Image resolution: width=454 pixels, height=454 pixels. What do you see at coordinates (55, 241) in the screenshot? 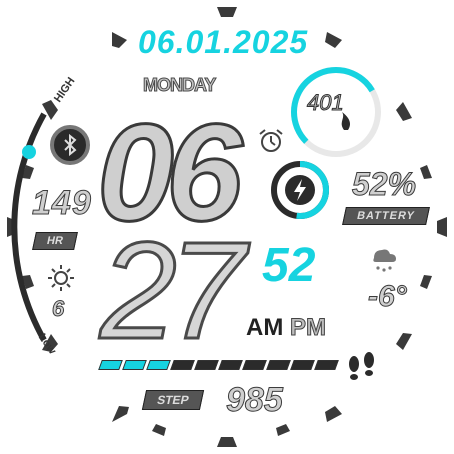
I see `heart-rate-label: HR` at bounding box center [55, 241].